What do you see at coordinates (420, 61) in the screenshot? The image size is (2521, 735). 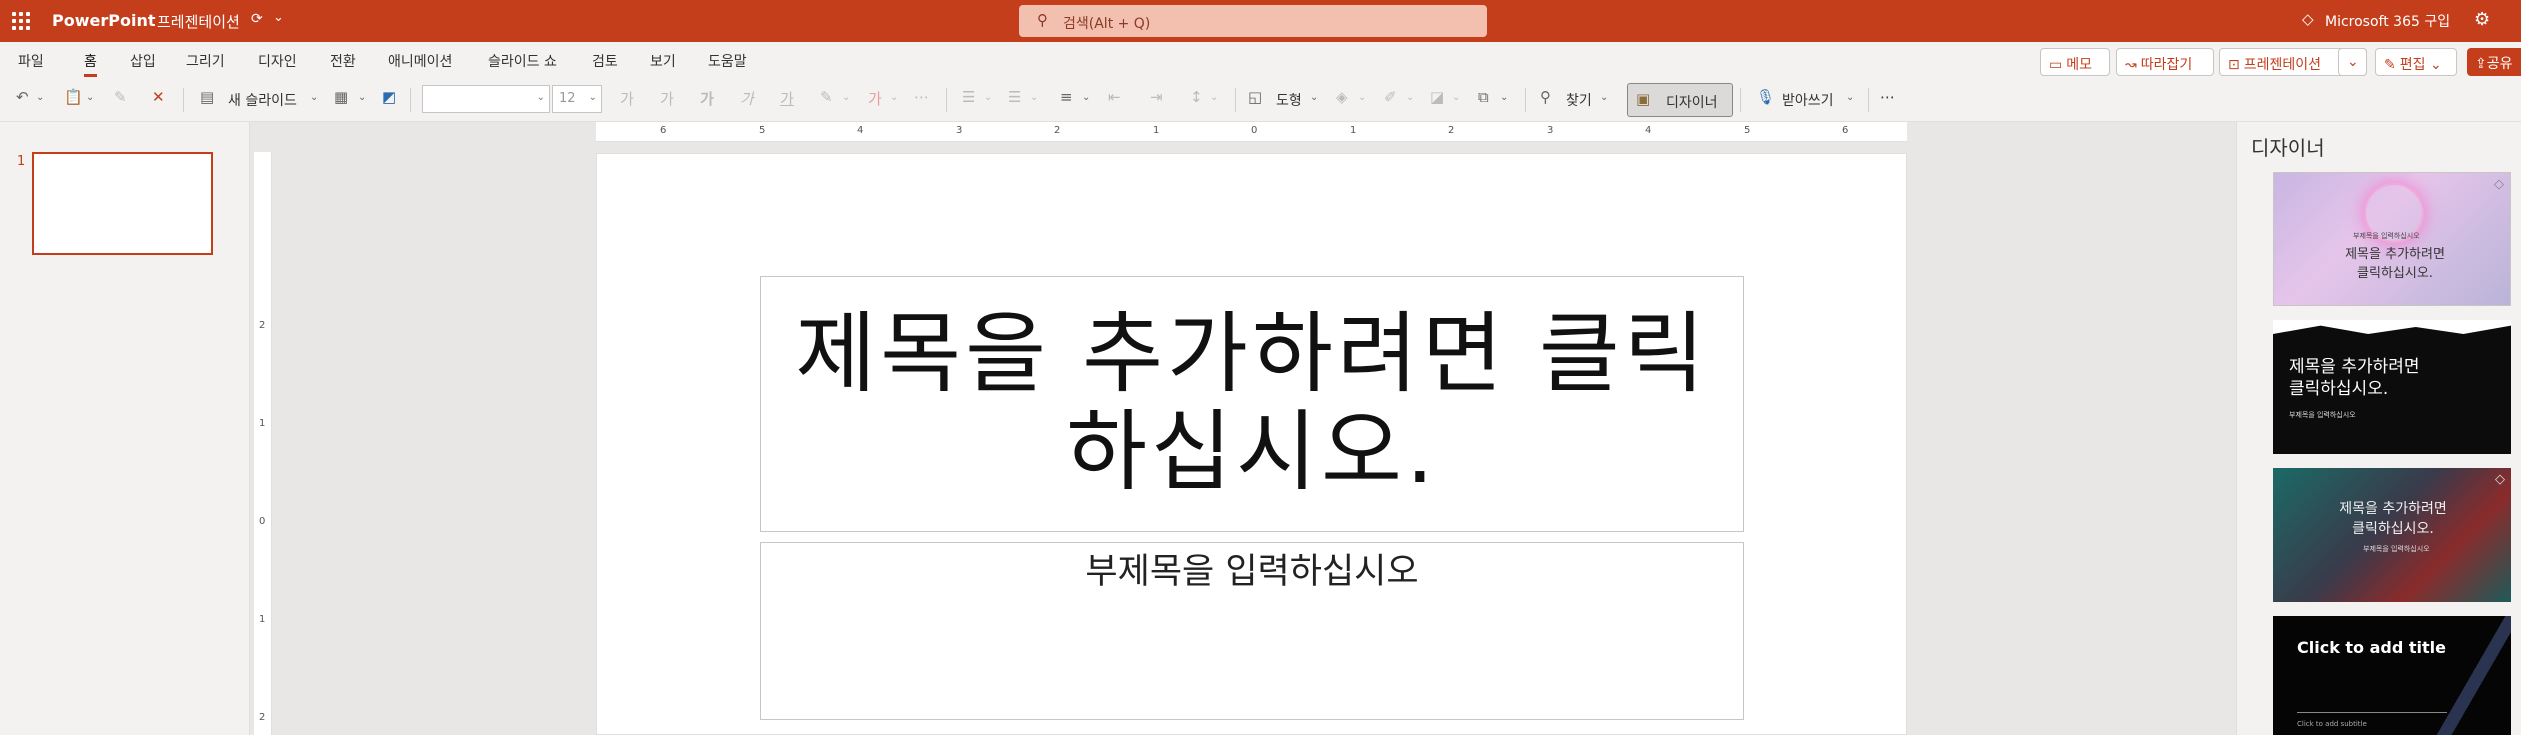 I see `tab-animations: 애니메이션` at bounding box center [420, 61].